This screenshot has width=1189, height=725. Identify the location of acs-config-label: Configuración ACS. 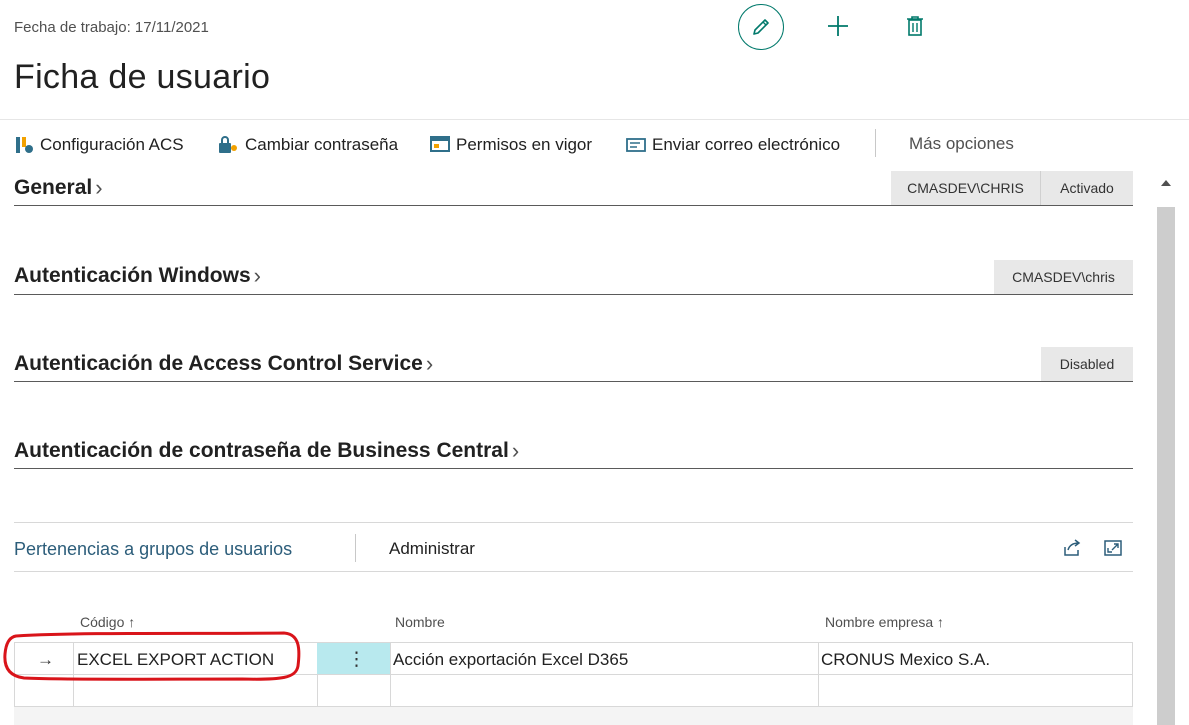
(112, 144).